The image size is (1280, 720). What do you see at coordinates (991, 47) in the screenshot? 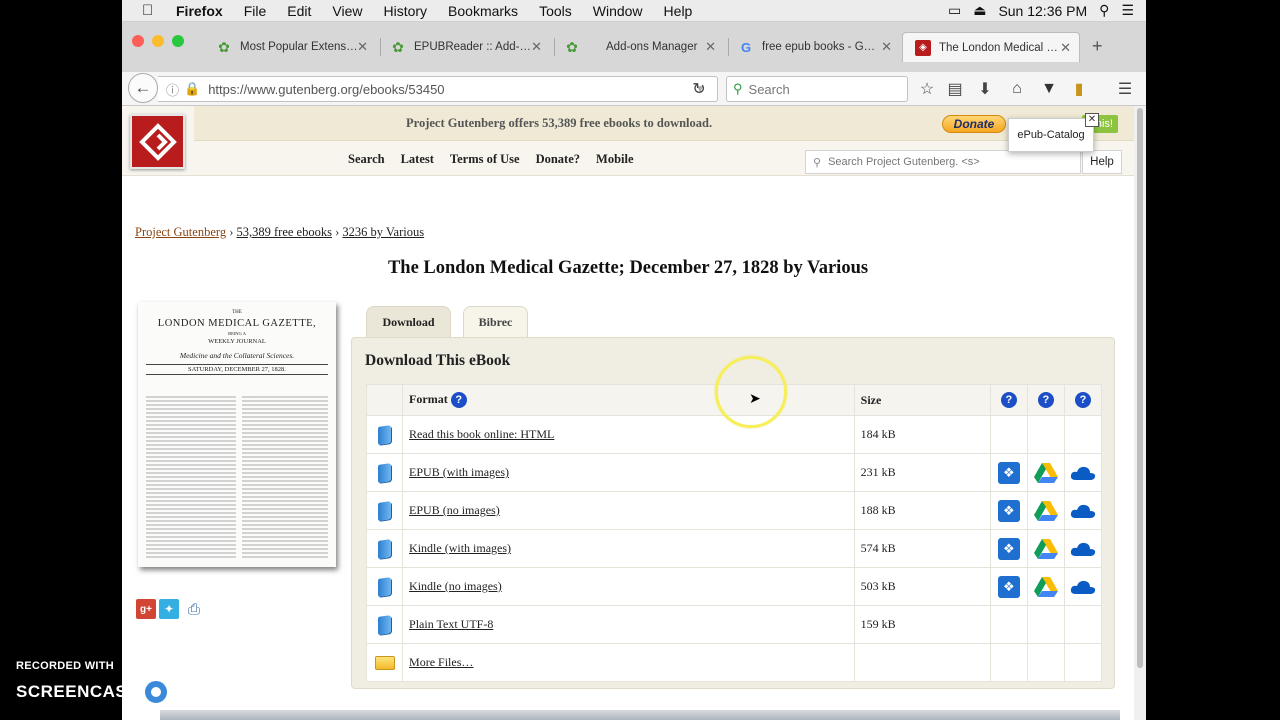
I see `tab-london-medical-gazette: ◈ The London Medical … ✕` at bounding box center [991, 47].